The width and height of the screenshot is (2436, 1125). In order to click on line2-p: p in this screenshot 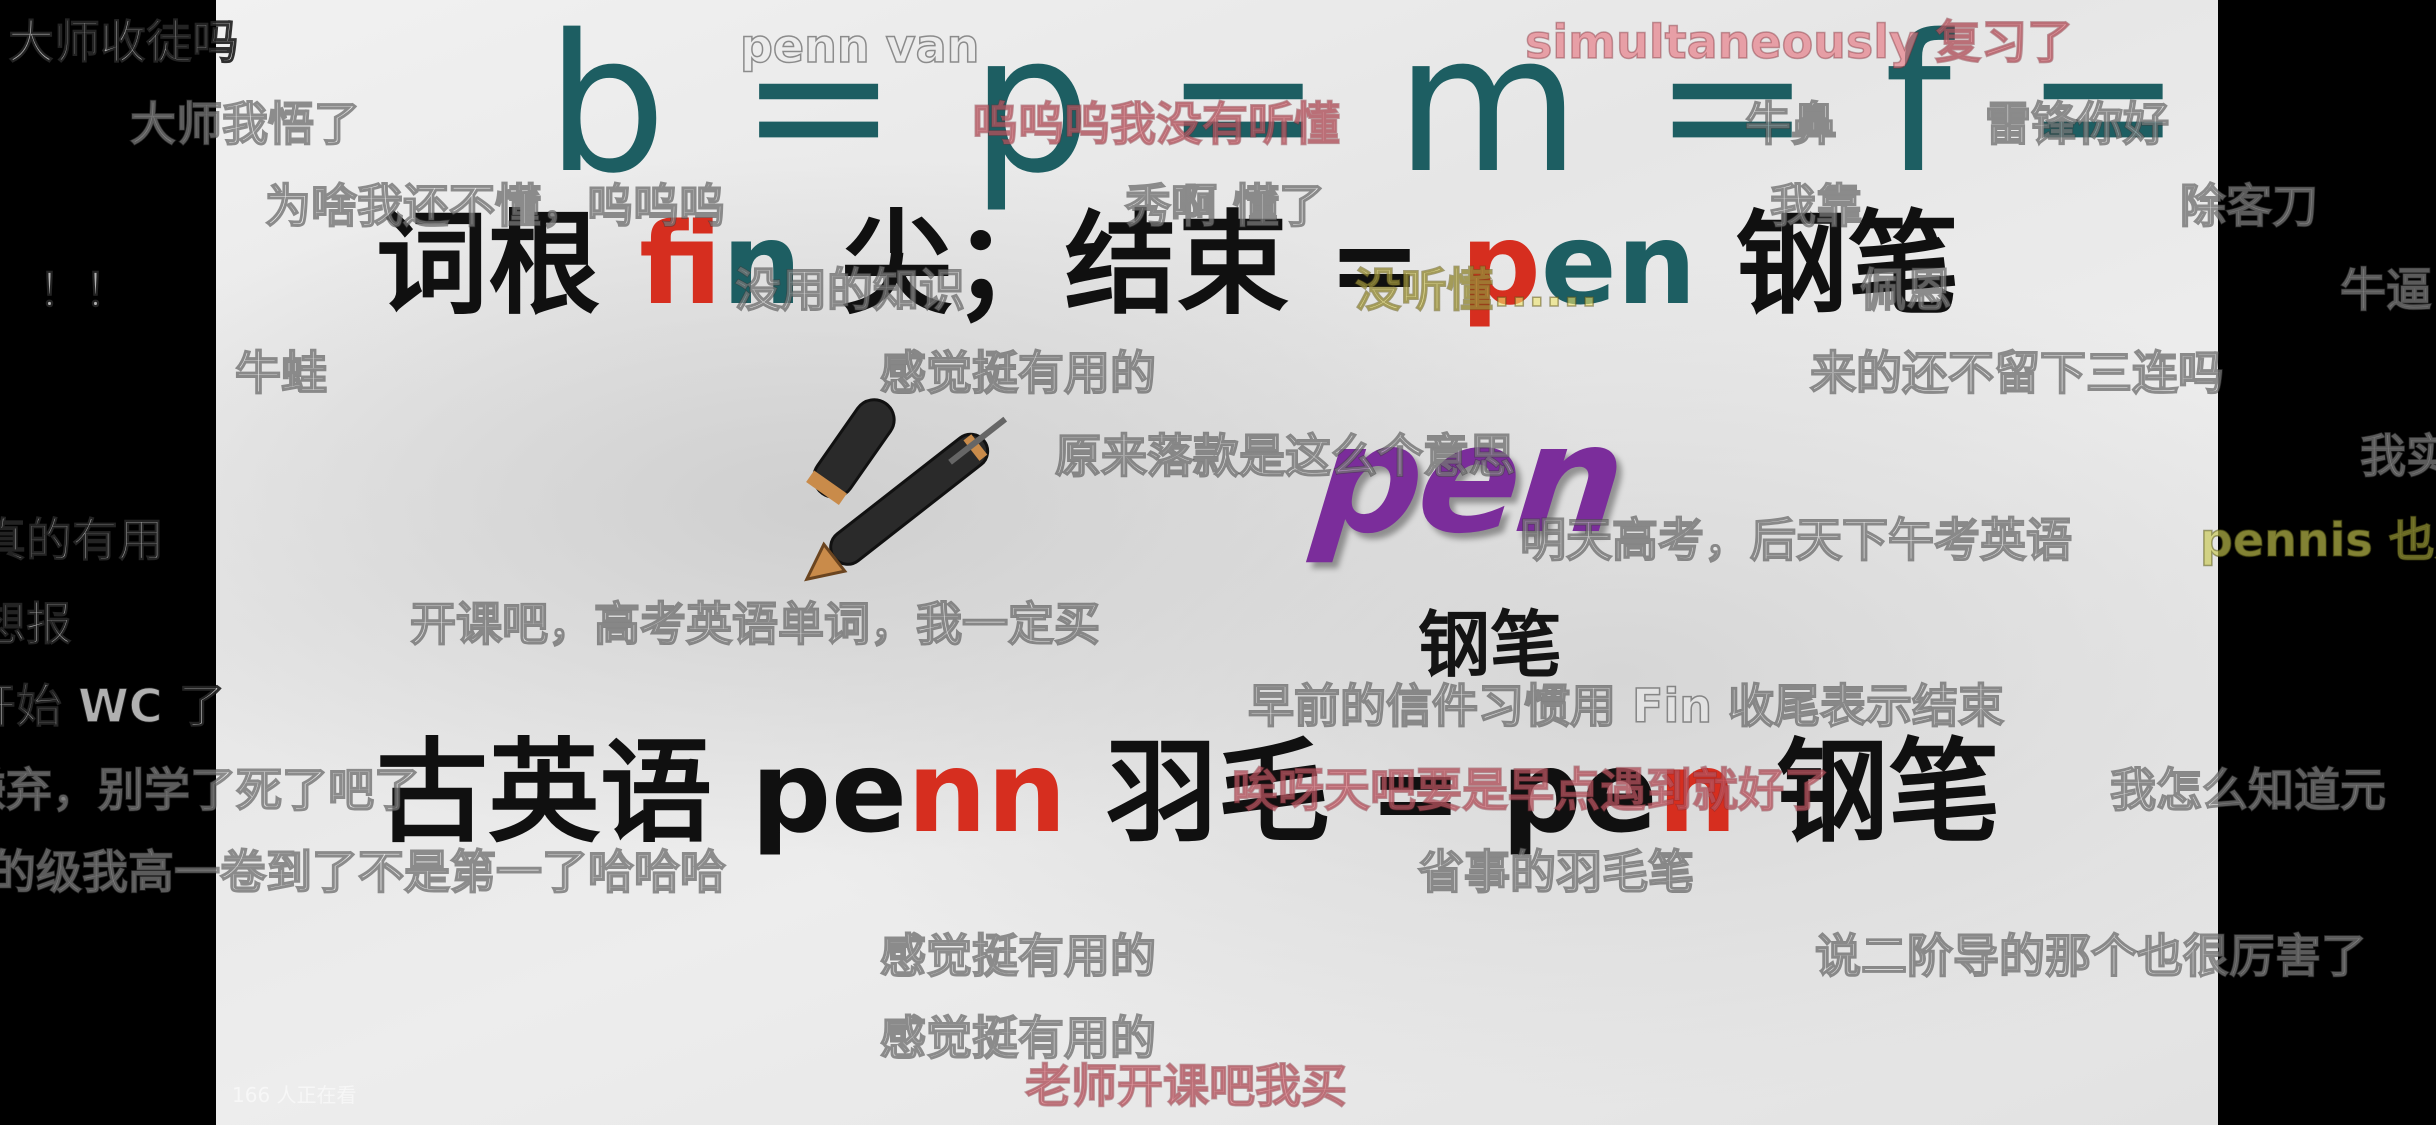, I will do `click(1500, 265)`.